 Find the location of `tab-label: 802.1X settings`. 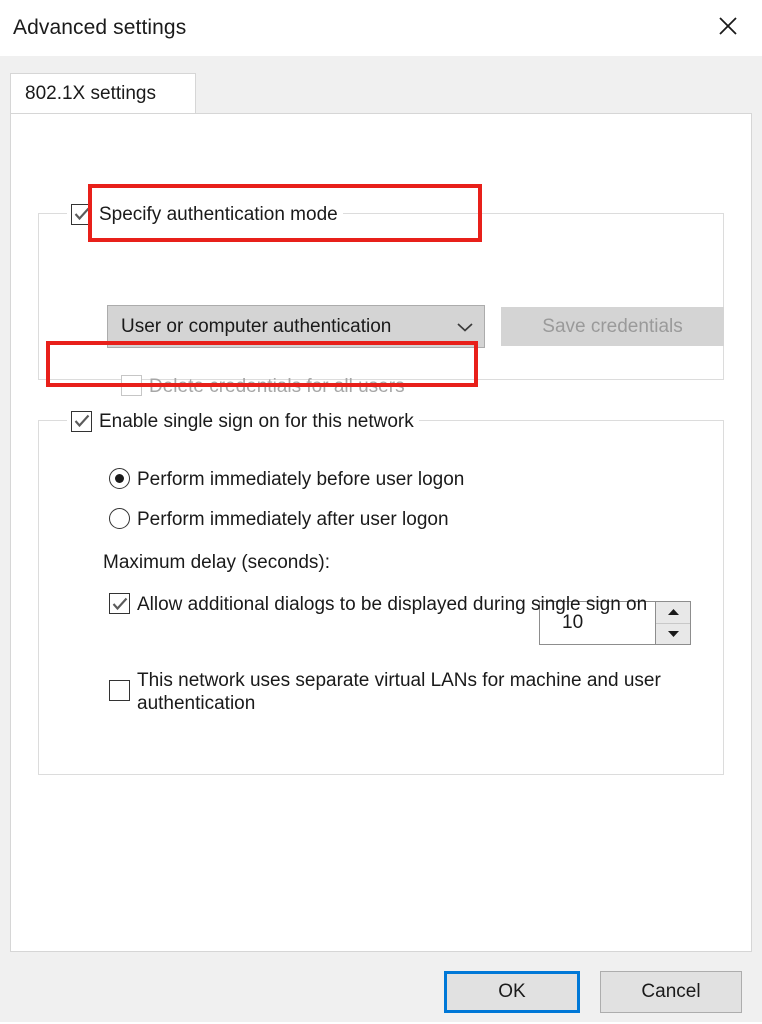

tab-label: 802.1X settings is located at coordinates (90, 93).